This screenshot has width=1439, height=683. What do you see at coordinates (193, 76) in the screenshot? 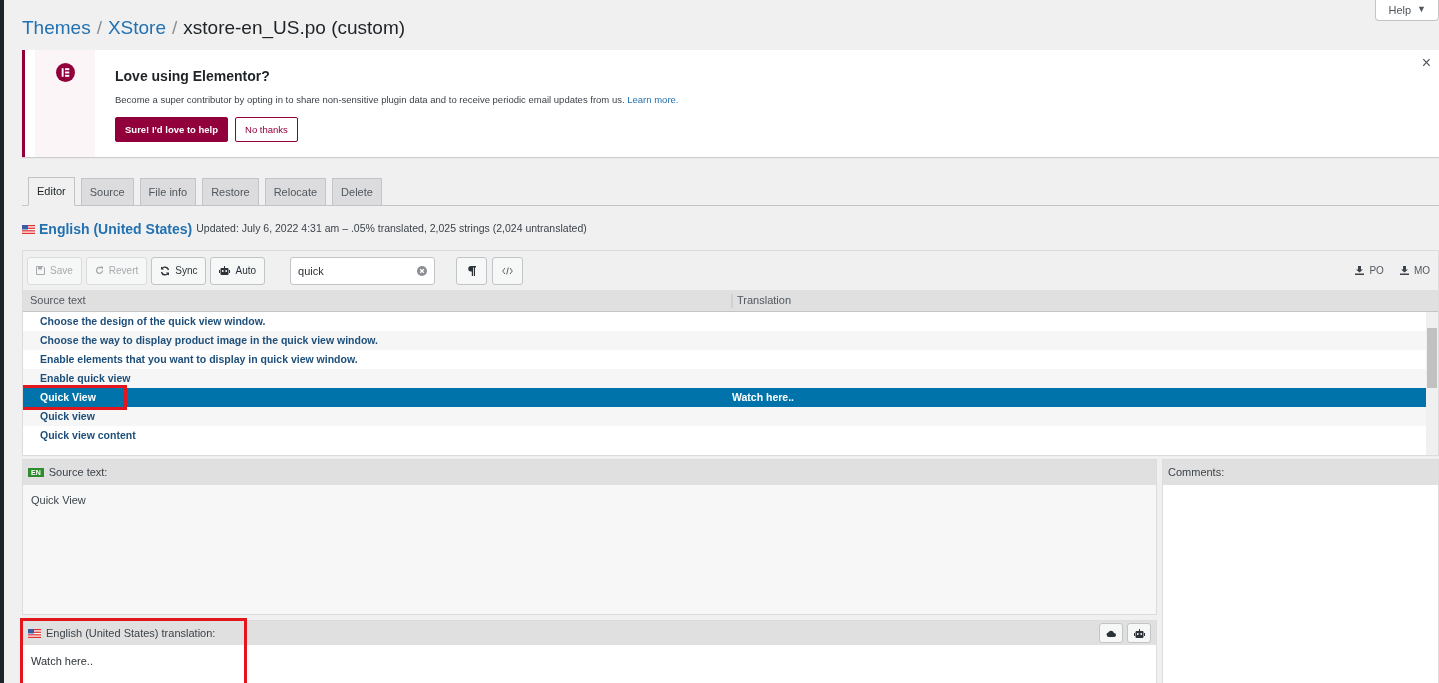
I see `notice-title: Love using Elementor?` at bounding box center [193, 76].